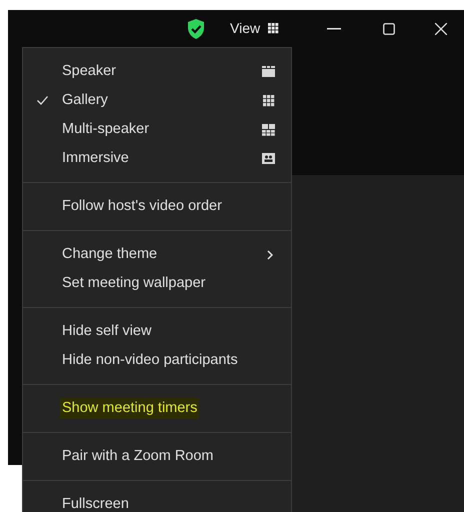 The height and width of the screenshot is (512, 464). I want to click on menu-item: Immersive, so click(157, 158).